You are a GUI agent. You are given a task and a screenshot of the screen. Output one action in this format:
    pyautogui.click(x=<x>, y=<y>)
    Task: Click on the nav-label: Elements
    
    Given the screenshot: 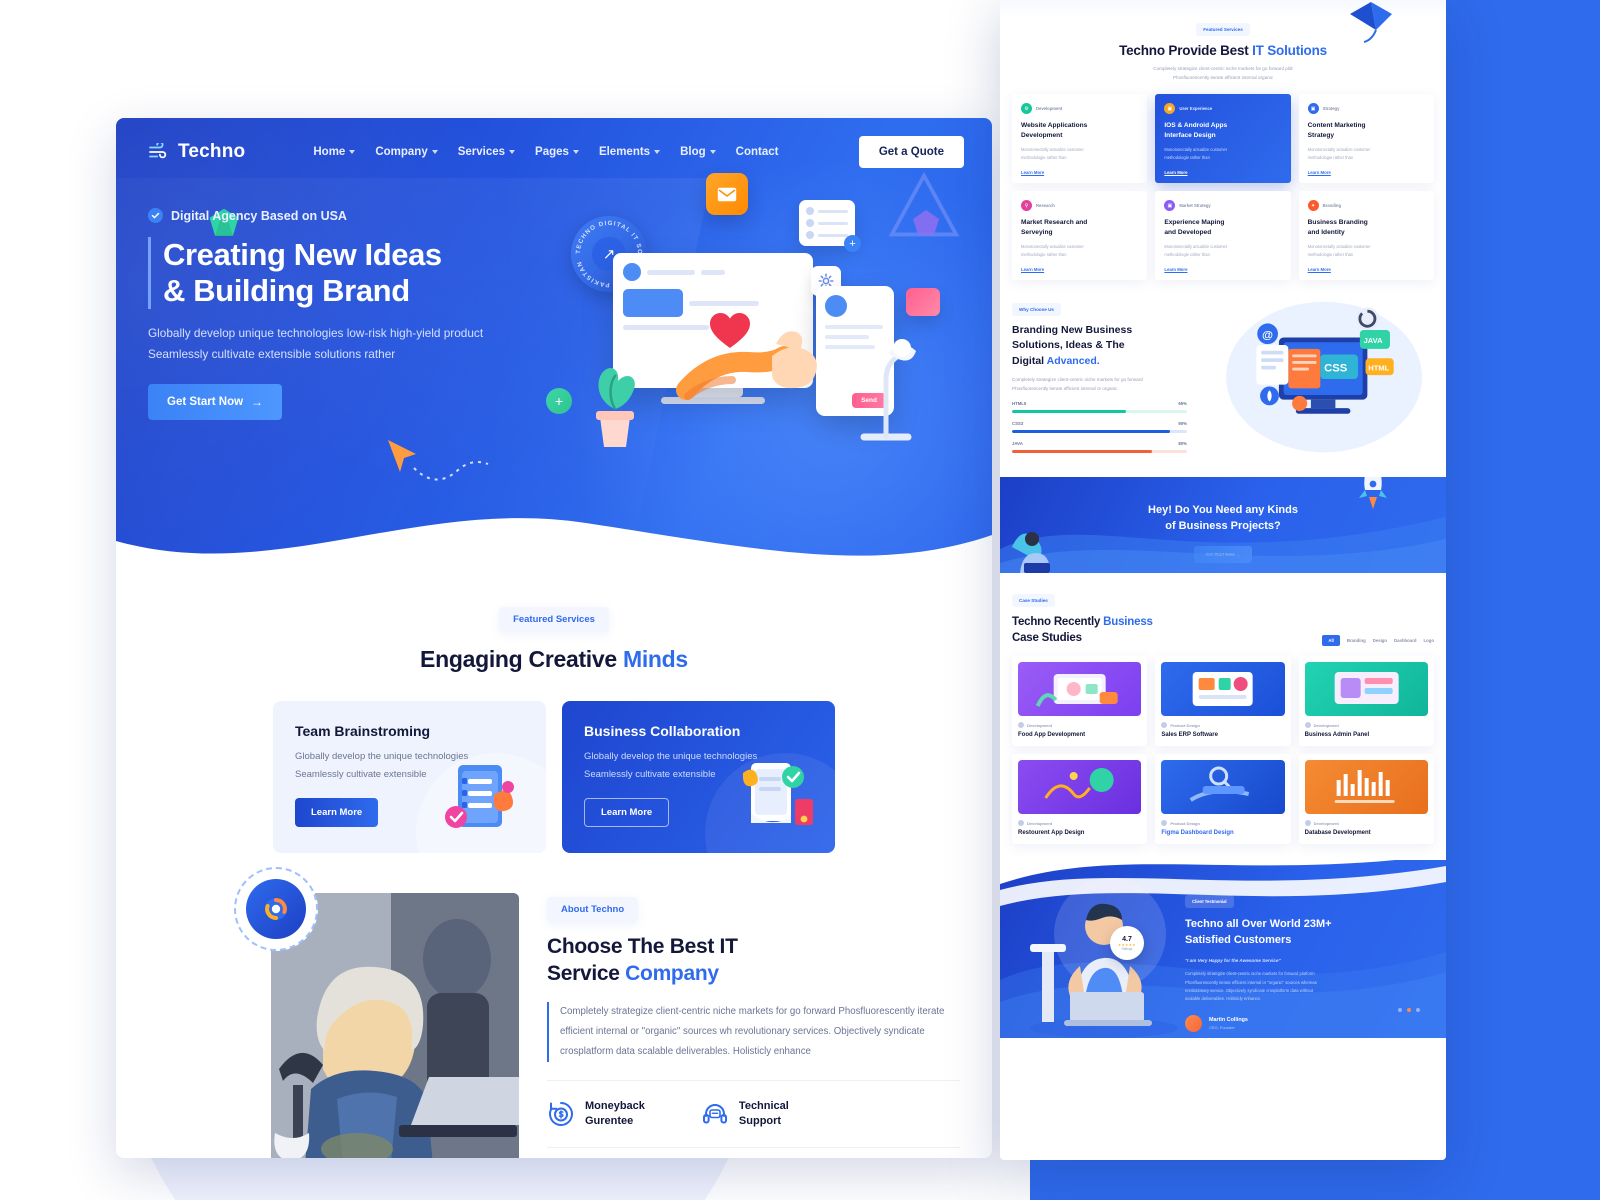 What is the action you would take?
    pyautogui.click(x=624, y=152)
    